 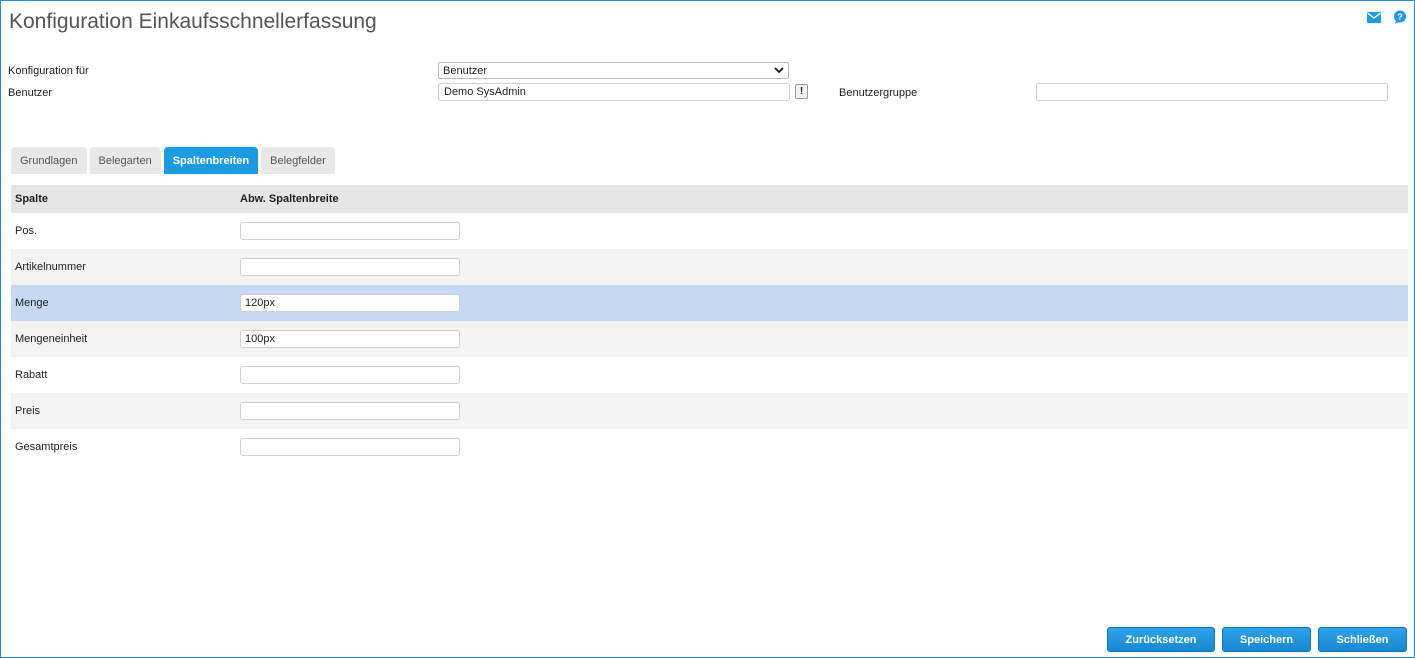 I want to click on row-label: Pos., so click(x=26, y=231).